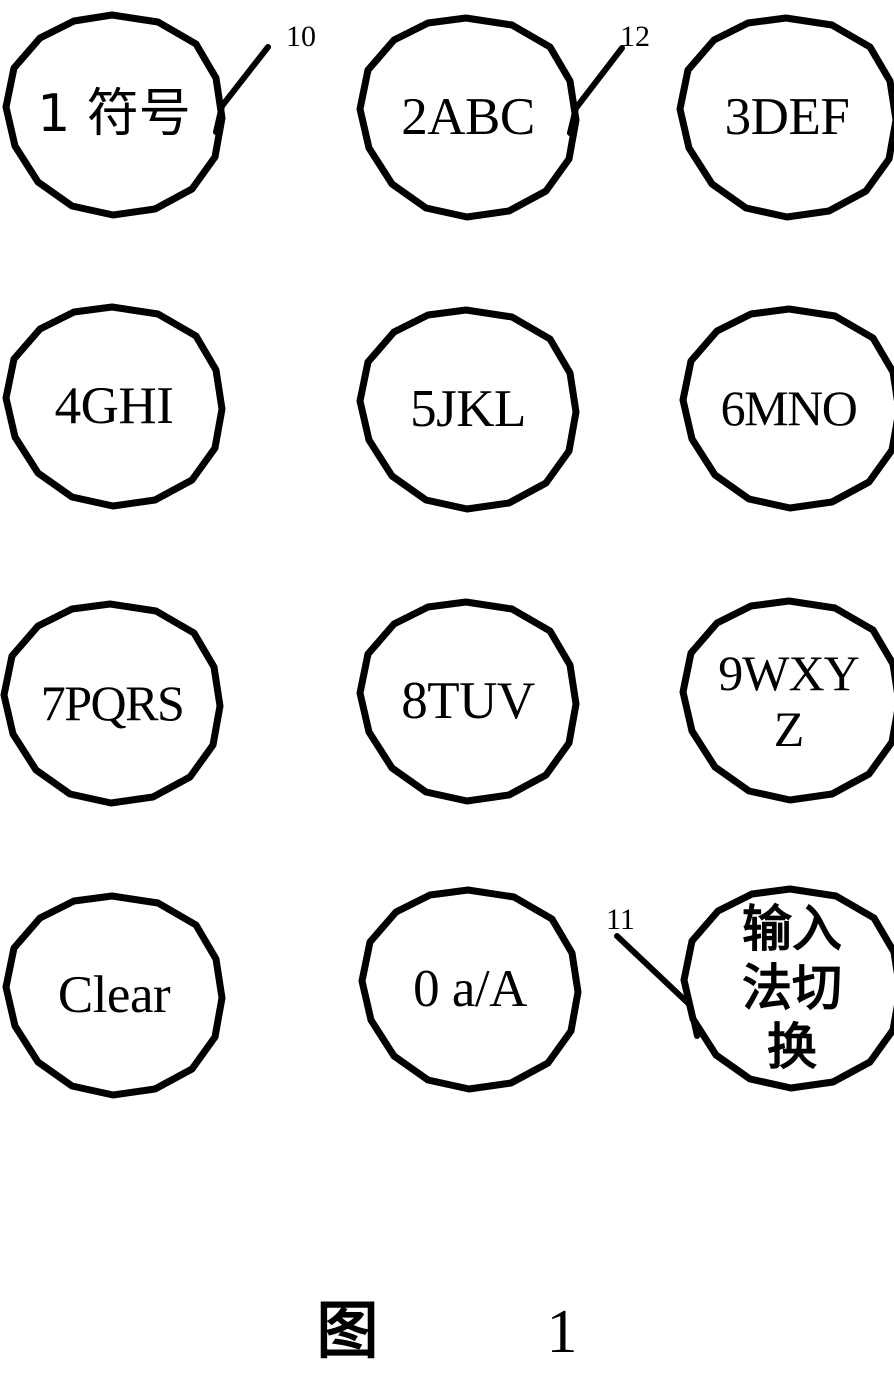 This screenshot has width=894, height=1392. I want to click on key-outline-clear, so click(114, 995).